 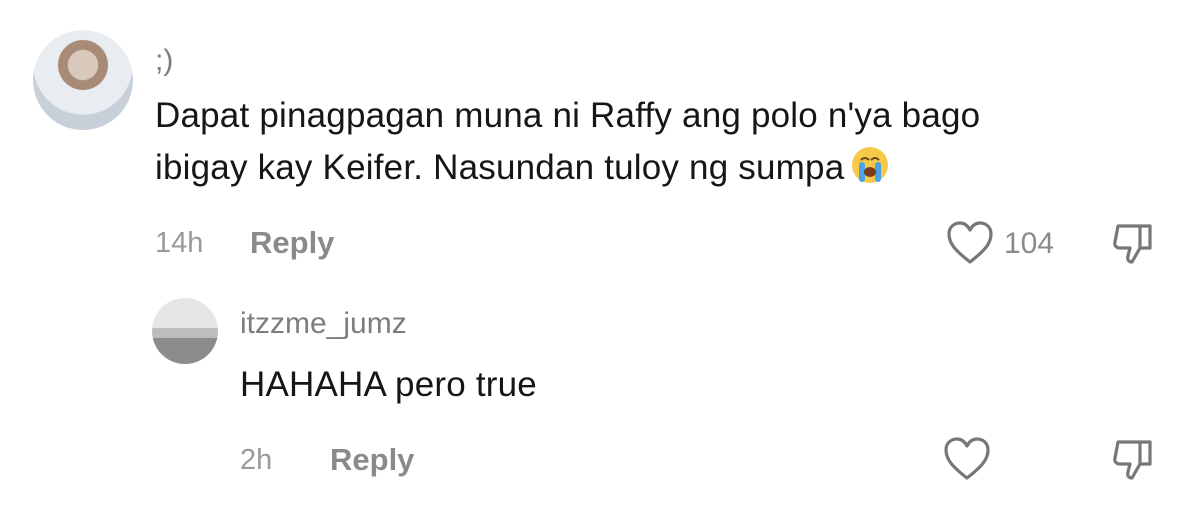 What do you see at coordinates (179, 243) in the screenshot?
I see `comment-timestamp: 14h` at bounding box center [179, 243].